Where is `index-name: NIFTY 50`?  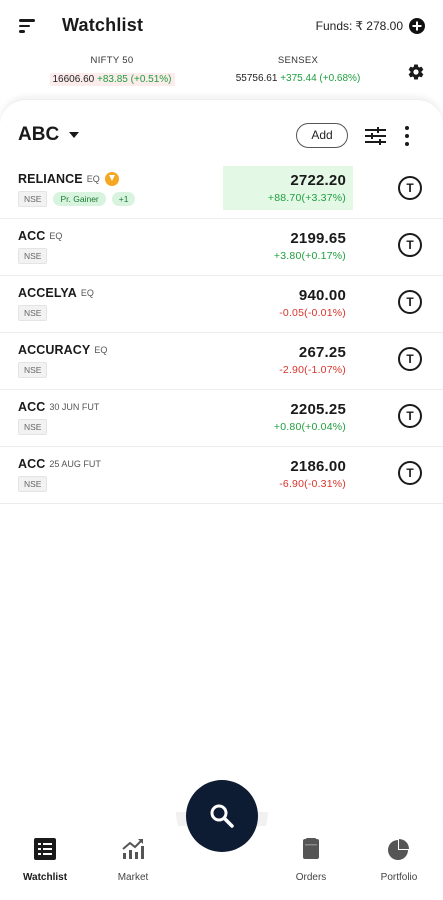
index-name: NIFTY 50 is located at coordinates (112, 60).